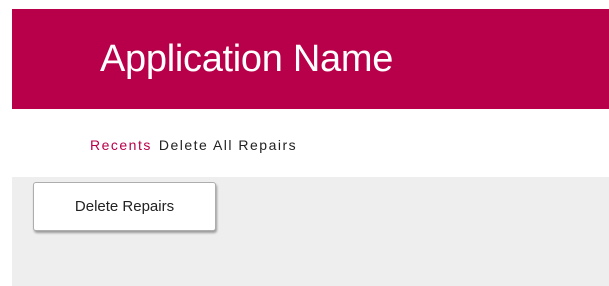 The width and height of the screenshot is (609, 286). Describe the element at coordinates (121, 145) in the screenshot. I see `nav-link-recents: Recents` at that location.